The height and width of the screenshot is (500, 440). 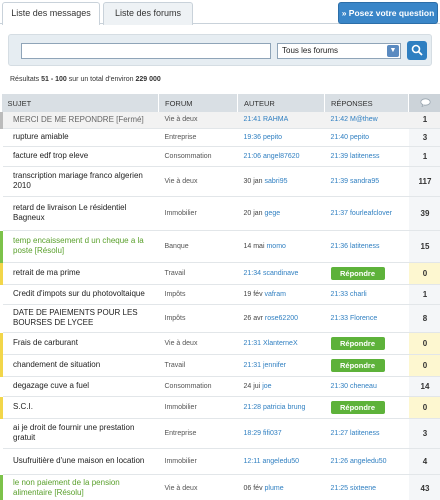 I want to click on subject-link: retrait de ma prime, so click(x=79, y=273).